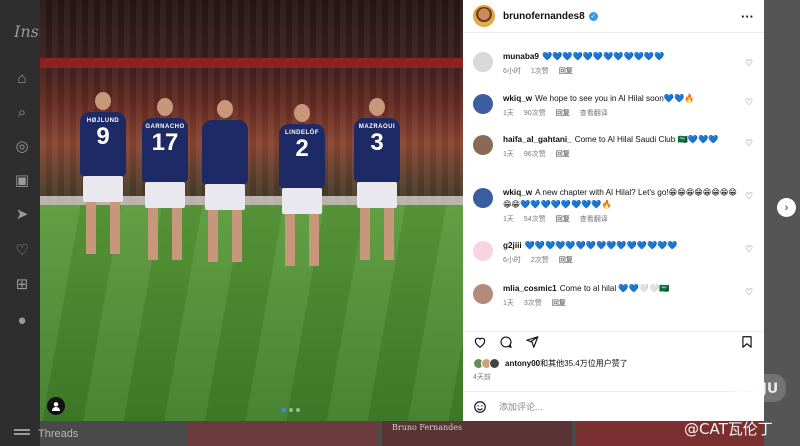 The height and width of the screenshot is (446, 800). I want to click on comment-text: 💙💙💙💙💙💙💙💙💙💙💙💙💙💙💙, so click(601, 245).